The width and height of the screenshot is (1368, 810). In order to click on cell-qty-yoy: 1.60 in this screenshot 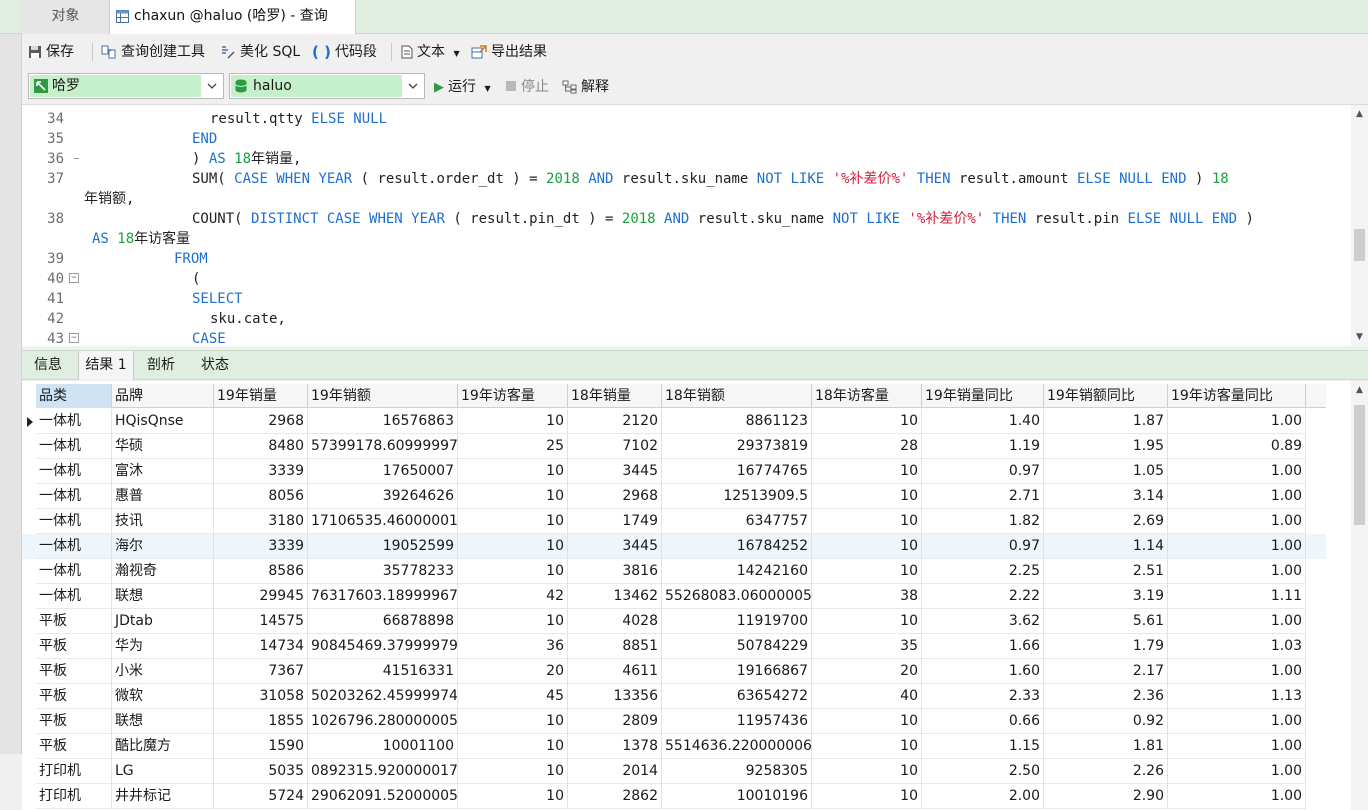, I will do `click(983, 671)`.